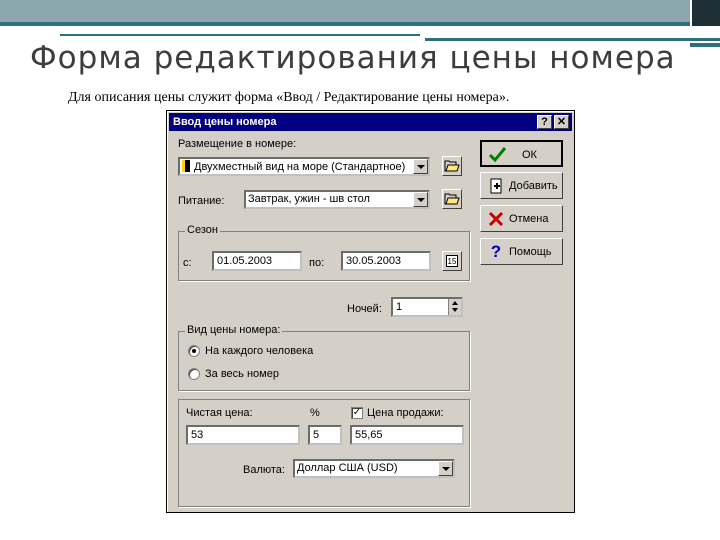  Describe the element at coordinates (317, 263) in the screenshot. I see `to-label: по:` at that location.